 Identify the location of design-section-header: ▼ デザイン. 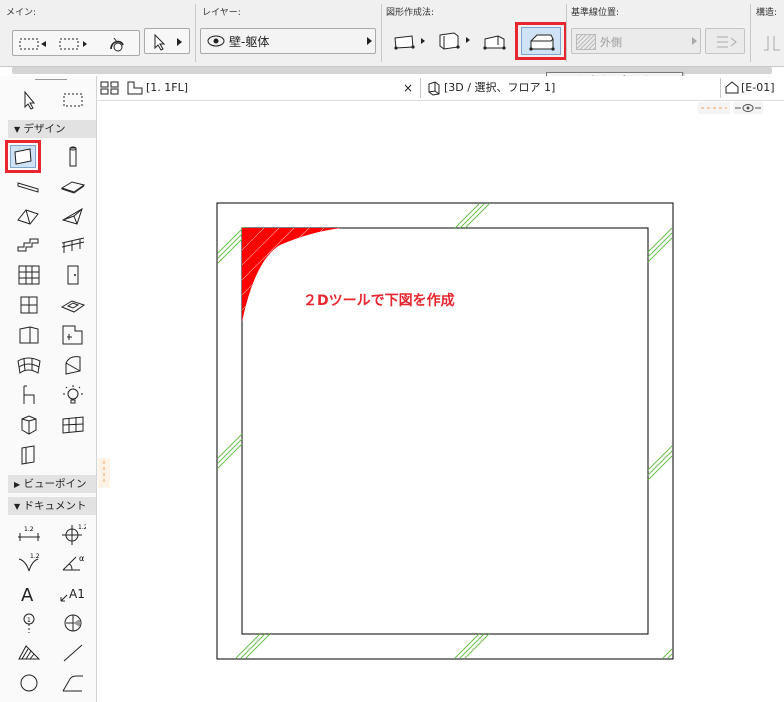
(52, 129).